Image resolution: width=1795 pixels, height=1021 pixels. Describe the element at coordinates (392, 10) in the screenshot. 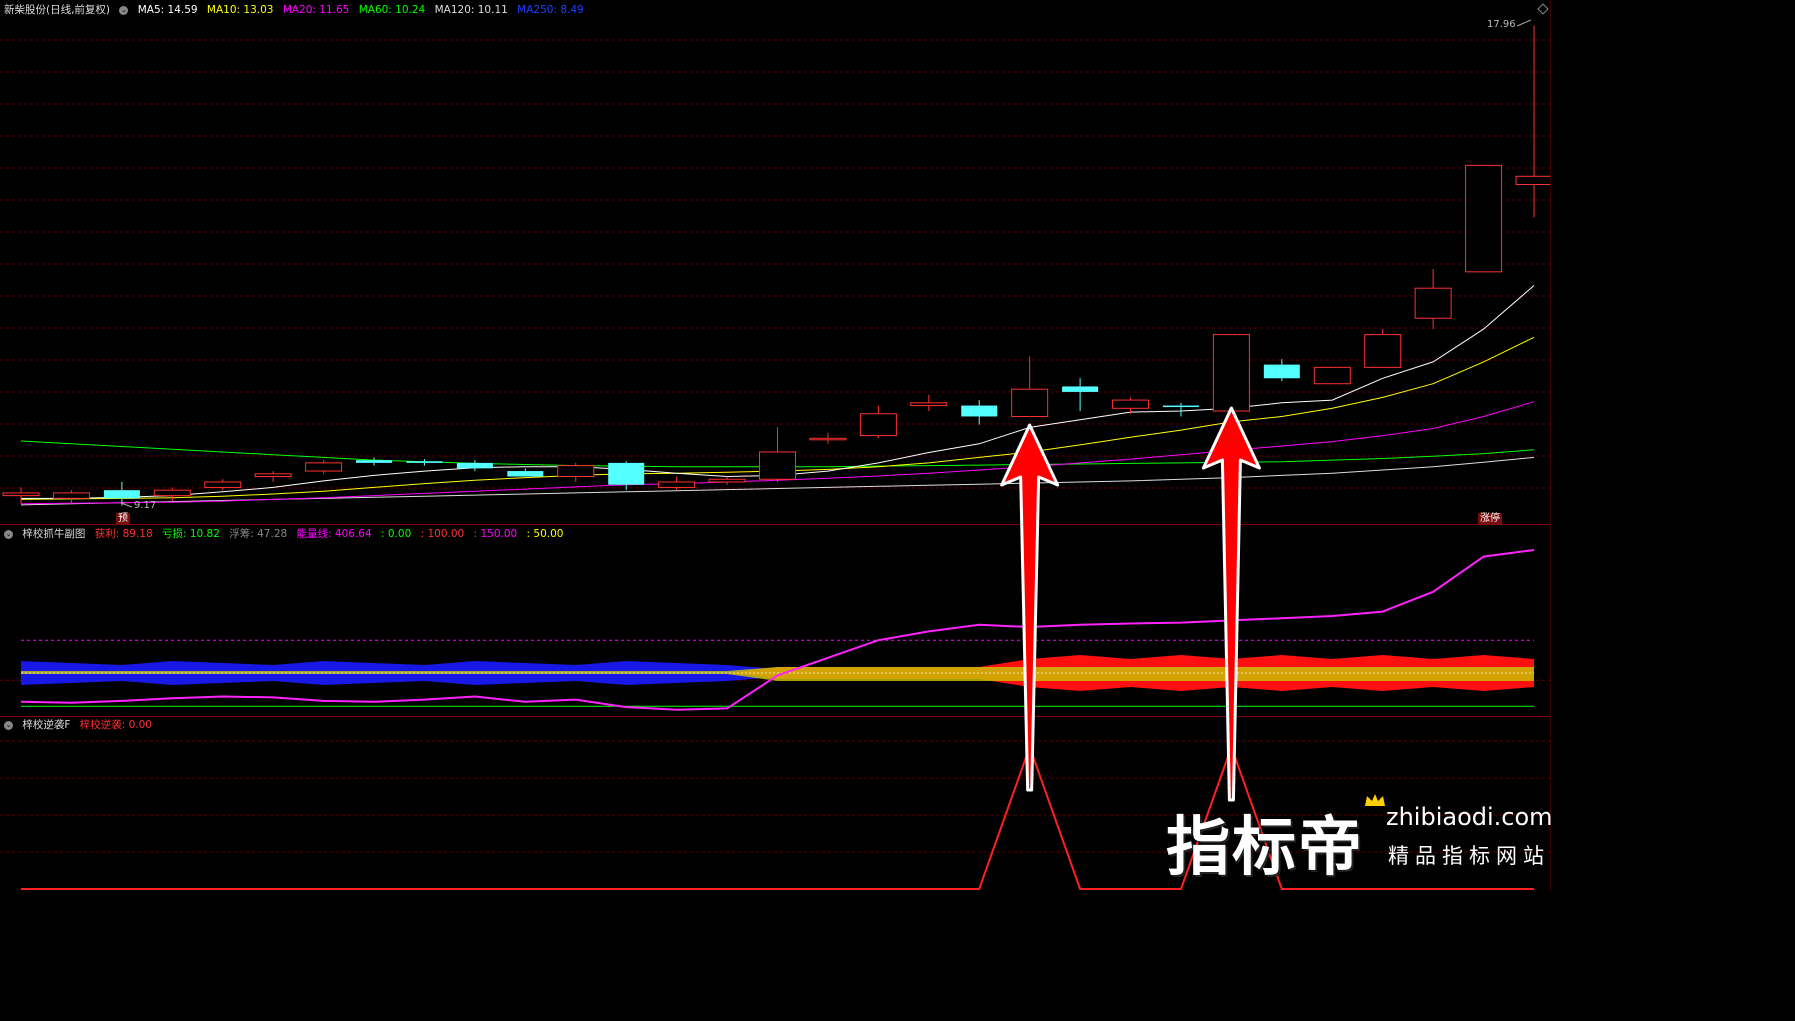

I see `ma60-label: MA60: 10.24` at that location.